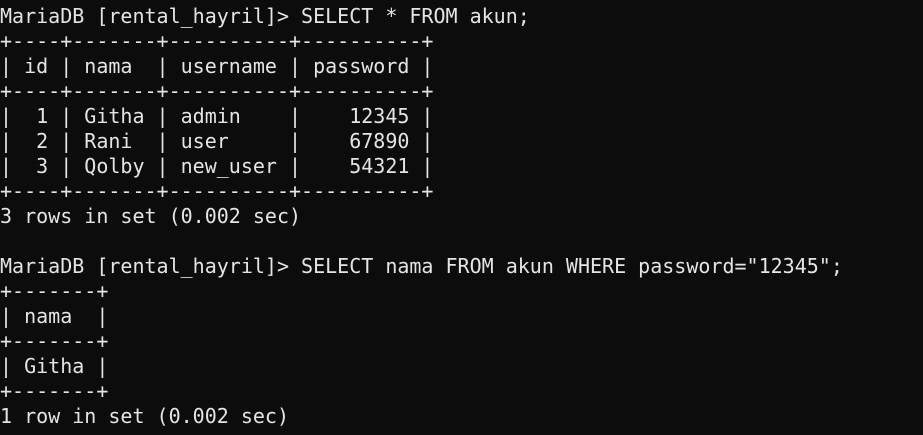 The height and width of the screenshot is (435, 923). What do you see at coordinates (144, 416) in the screenshot?
I see `result-summary: 1 row in set (0.002 sec)` at bounding box center [144, 416].